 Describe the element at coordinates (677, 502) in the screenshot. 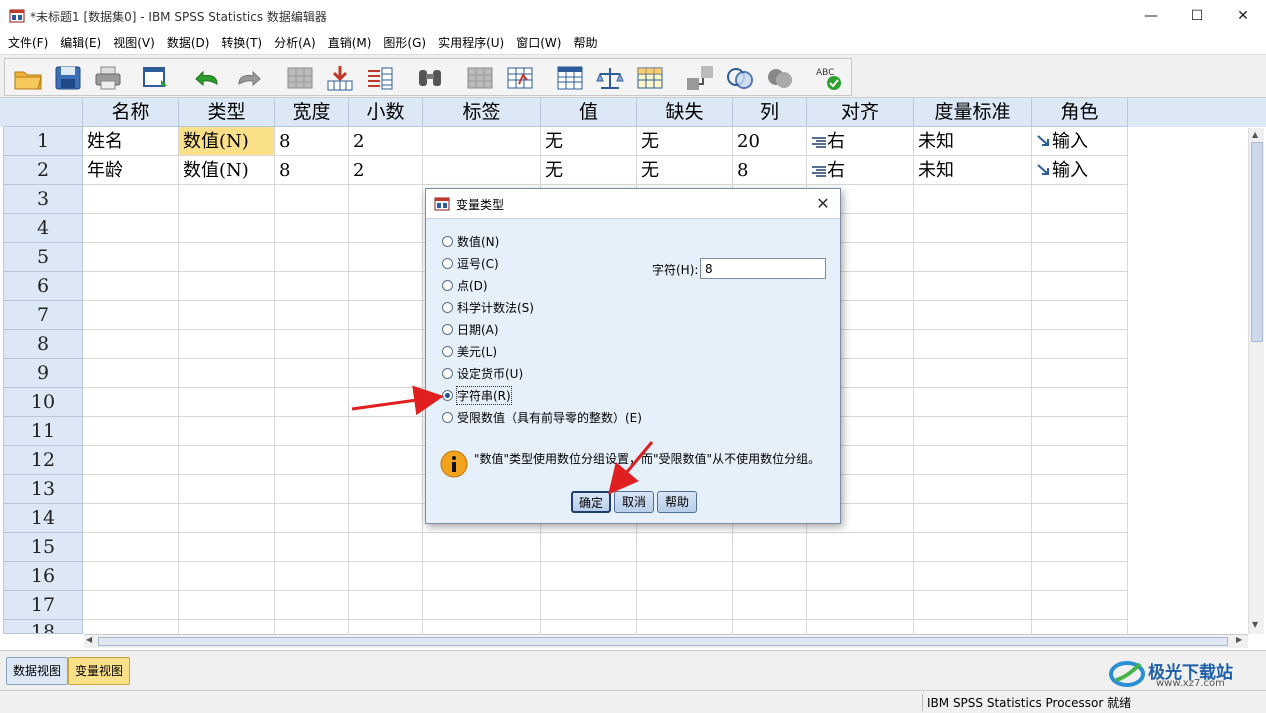

I see `help-button: 帮助` at that location.